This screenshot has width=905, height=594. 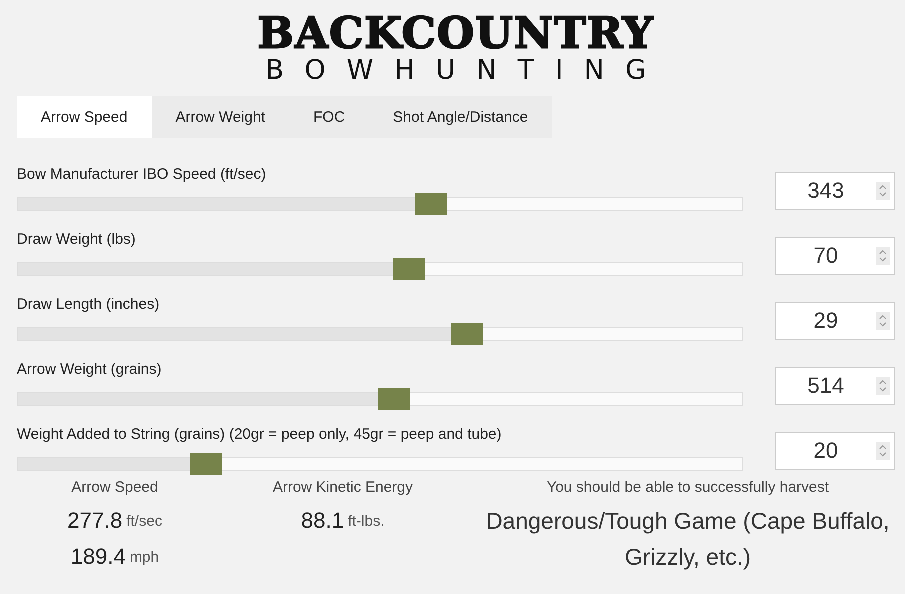 I want to click on field-label: Draw Length (inches), so click(x=89, y=305).